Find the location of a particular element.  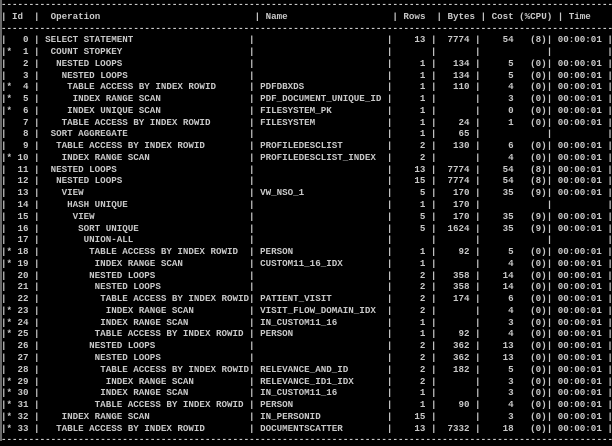

bytes-cell: 7332 is located at coordinates (458, 428).